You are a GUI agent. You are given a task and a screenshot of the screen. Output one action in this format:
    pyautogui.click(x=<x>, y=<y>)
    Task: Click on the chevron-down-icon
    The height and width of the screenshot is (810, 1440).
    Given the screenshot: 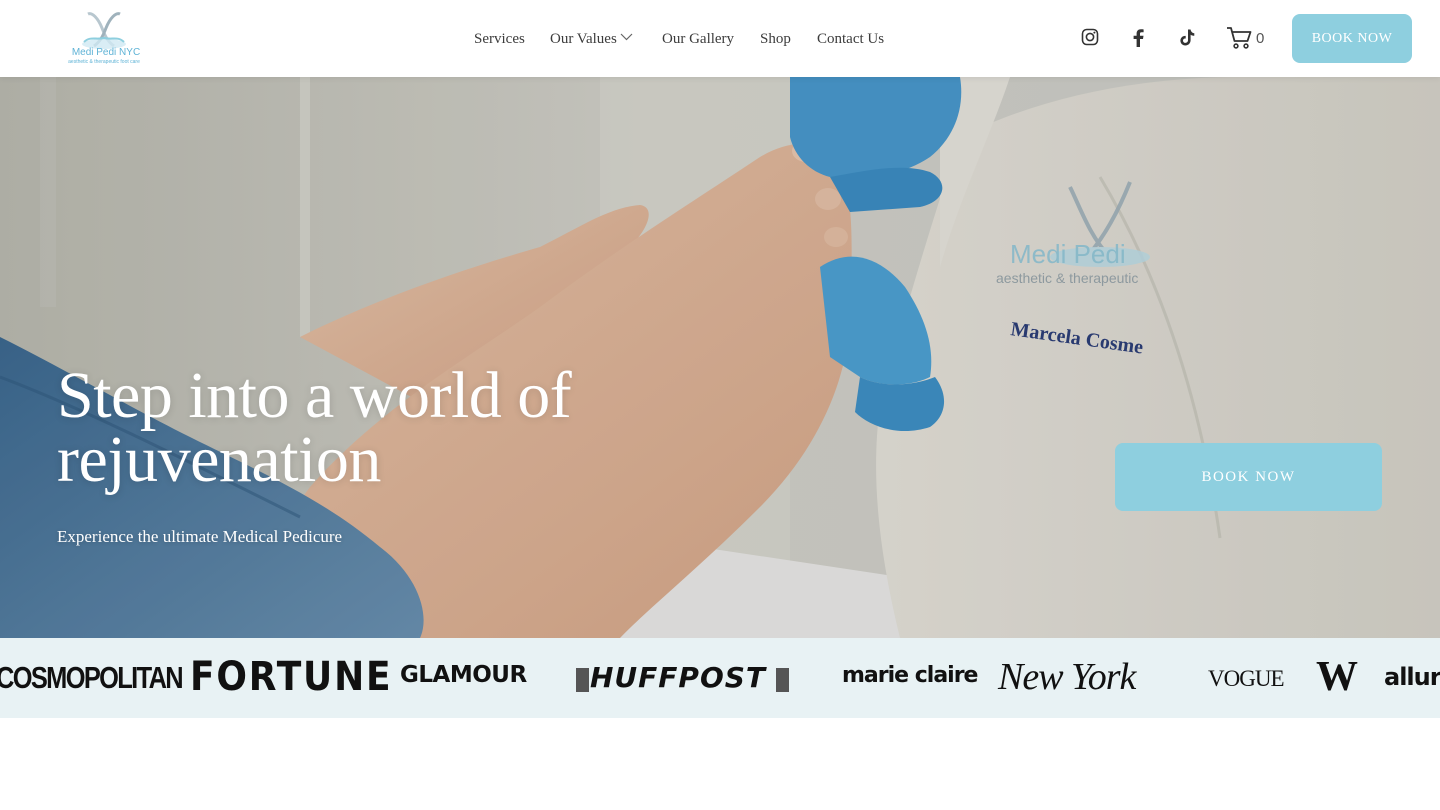 What is the action you would take?
    pyautogui.click(x=626, y=37)
    